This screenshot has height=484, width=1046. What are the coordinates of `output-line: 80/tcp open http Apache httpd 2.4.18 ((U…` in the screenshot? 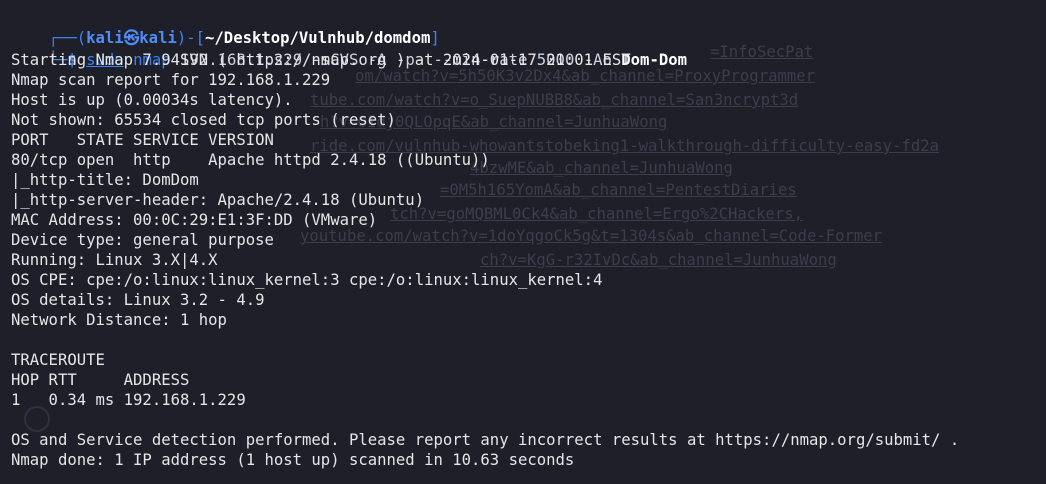 It's located at (250, 160).